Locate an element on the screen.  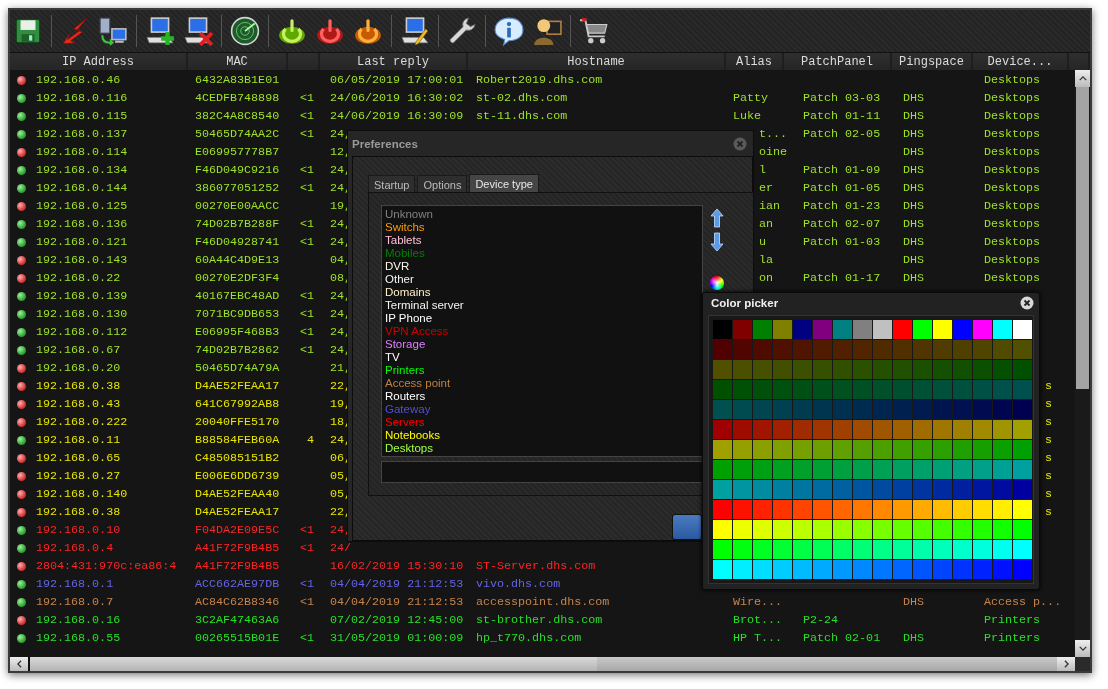
table-cell: 31/05/2019 01:00:09 is located at coordinates (397, 638).